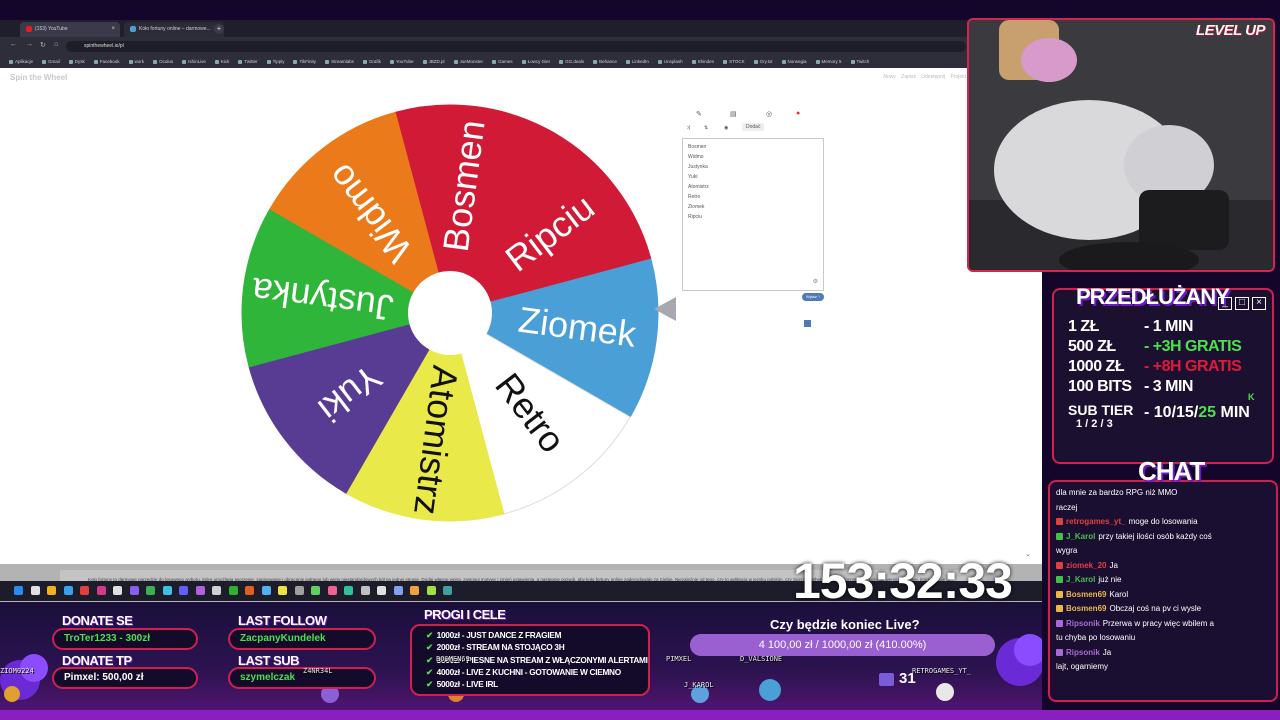 The image size is (1280, 720). Describe the element at coordinates (339, 62) in the screenshot. I see `bookmark-item: Streamlabs` at that location.